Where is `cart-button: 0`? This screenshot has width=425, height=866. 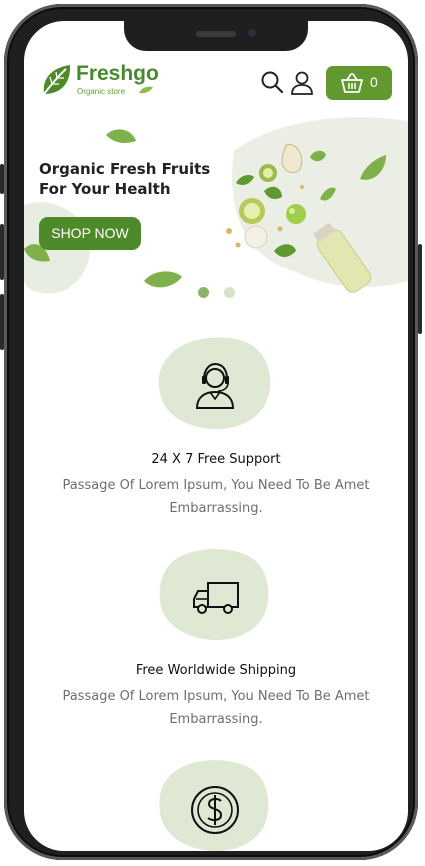 cart-button: 0 is located at coordinates (359, 83).